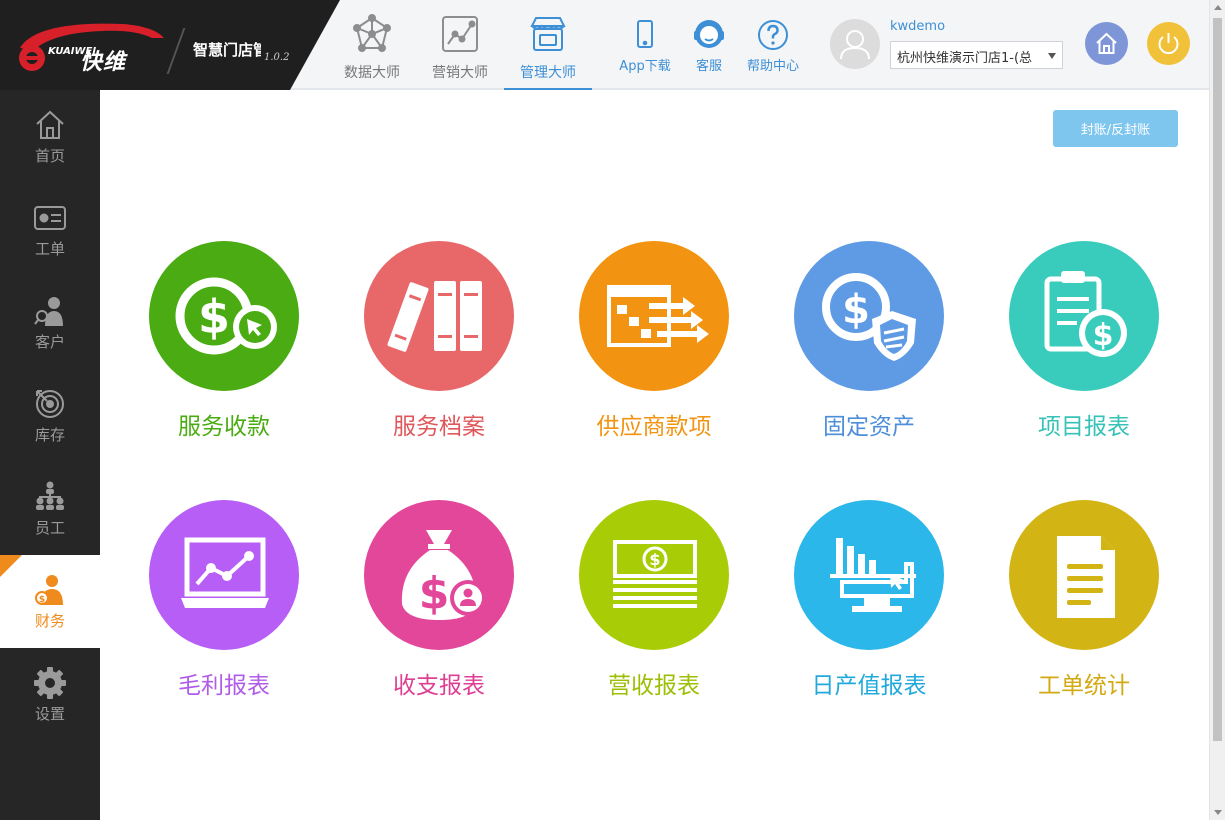 The image size is (1225, 820). What do you see at coordinates (772, 66) in the screenshot?
I see `help-center-label: 帮助中心` at bounding box center [772, 66].